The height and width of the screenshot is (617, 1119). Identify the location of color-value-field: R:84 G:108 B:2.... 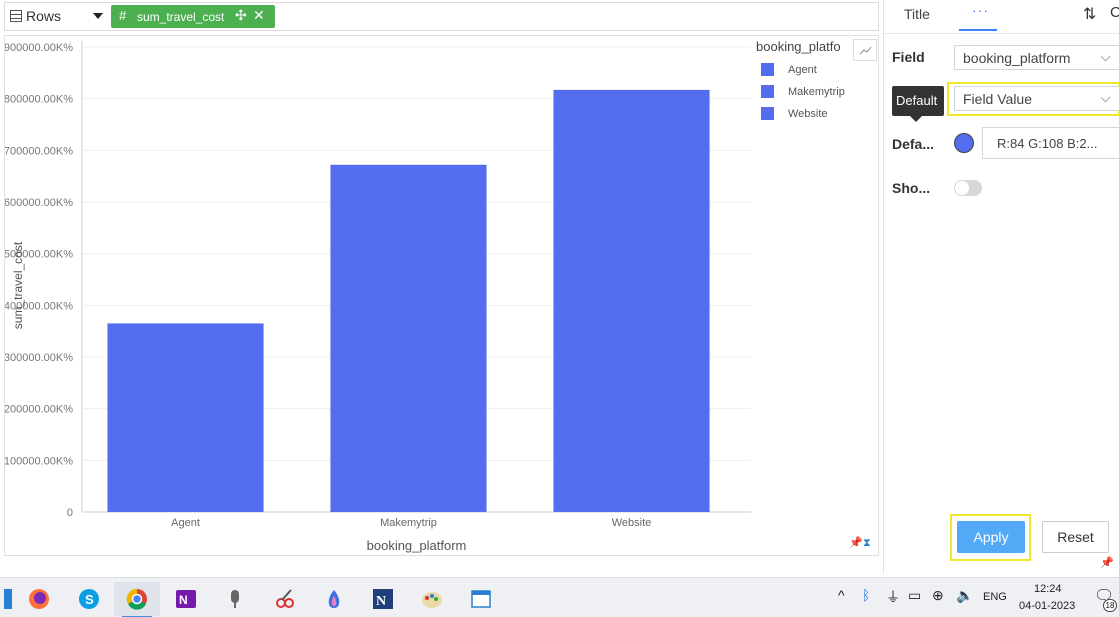
(1050, 143).